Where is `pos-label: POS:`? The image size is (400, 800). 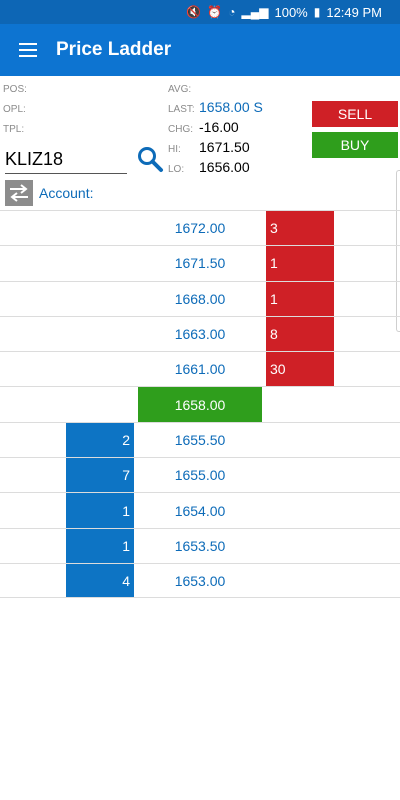 pos-label: POS: is located at coordinates (15, 89).